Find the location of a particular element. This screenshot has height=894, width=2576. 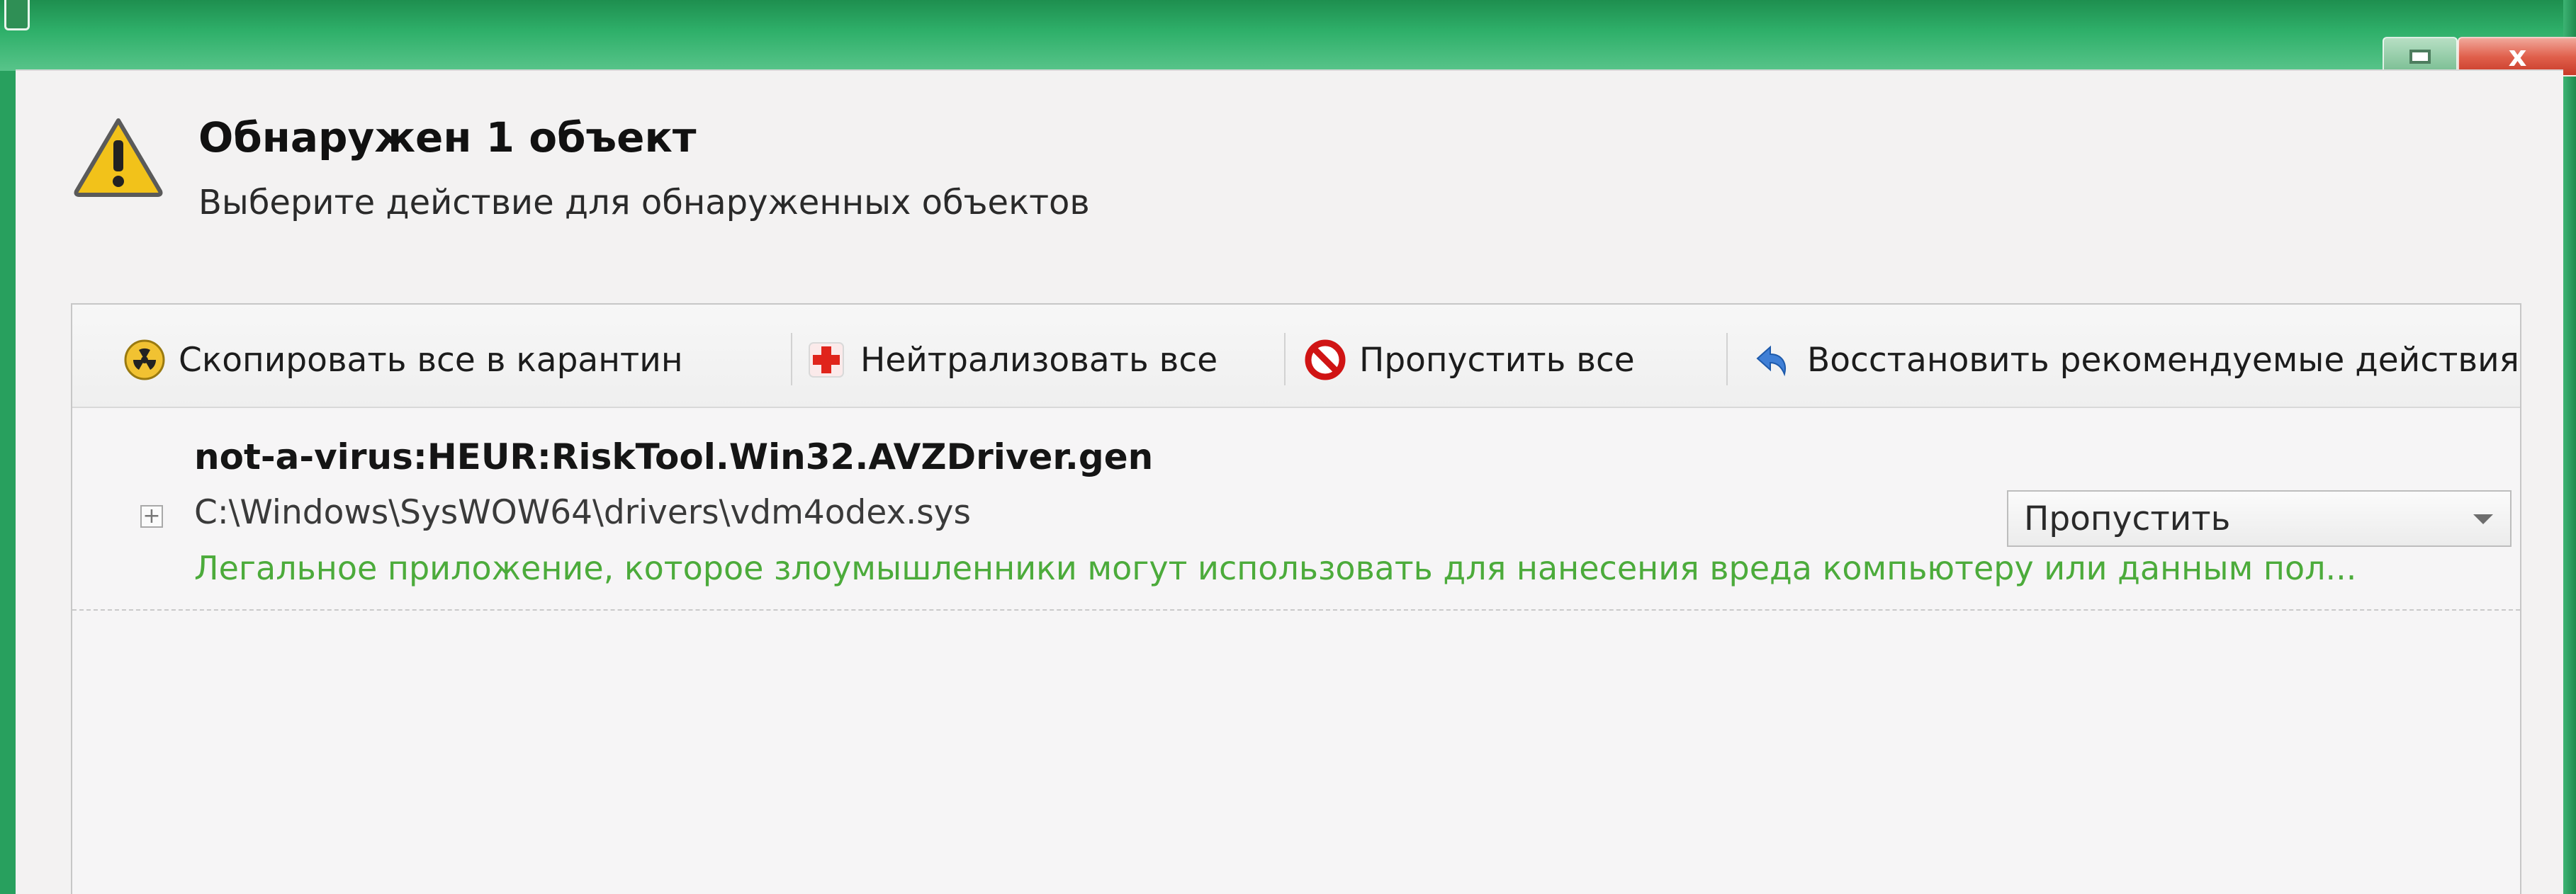

window-title-bar is located at coordinates (1288, 35).